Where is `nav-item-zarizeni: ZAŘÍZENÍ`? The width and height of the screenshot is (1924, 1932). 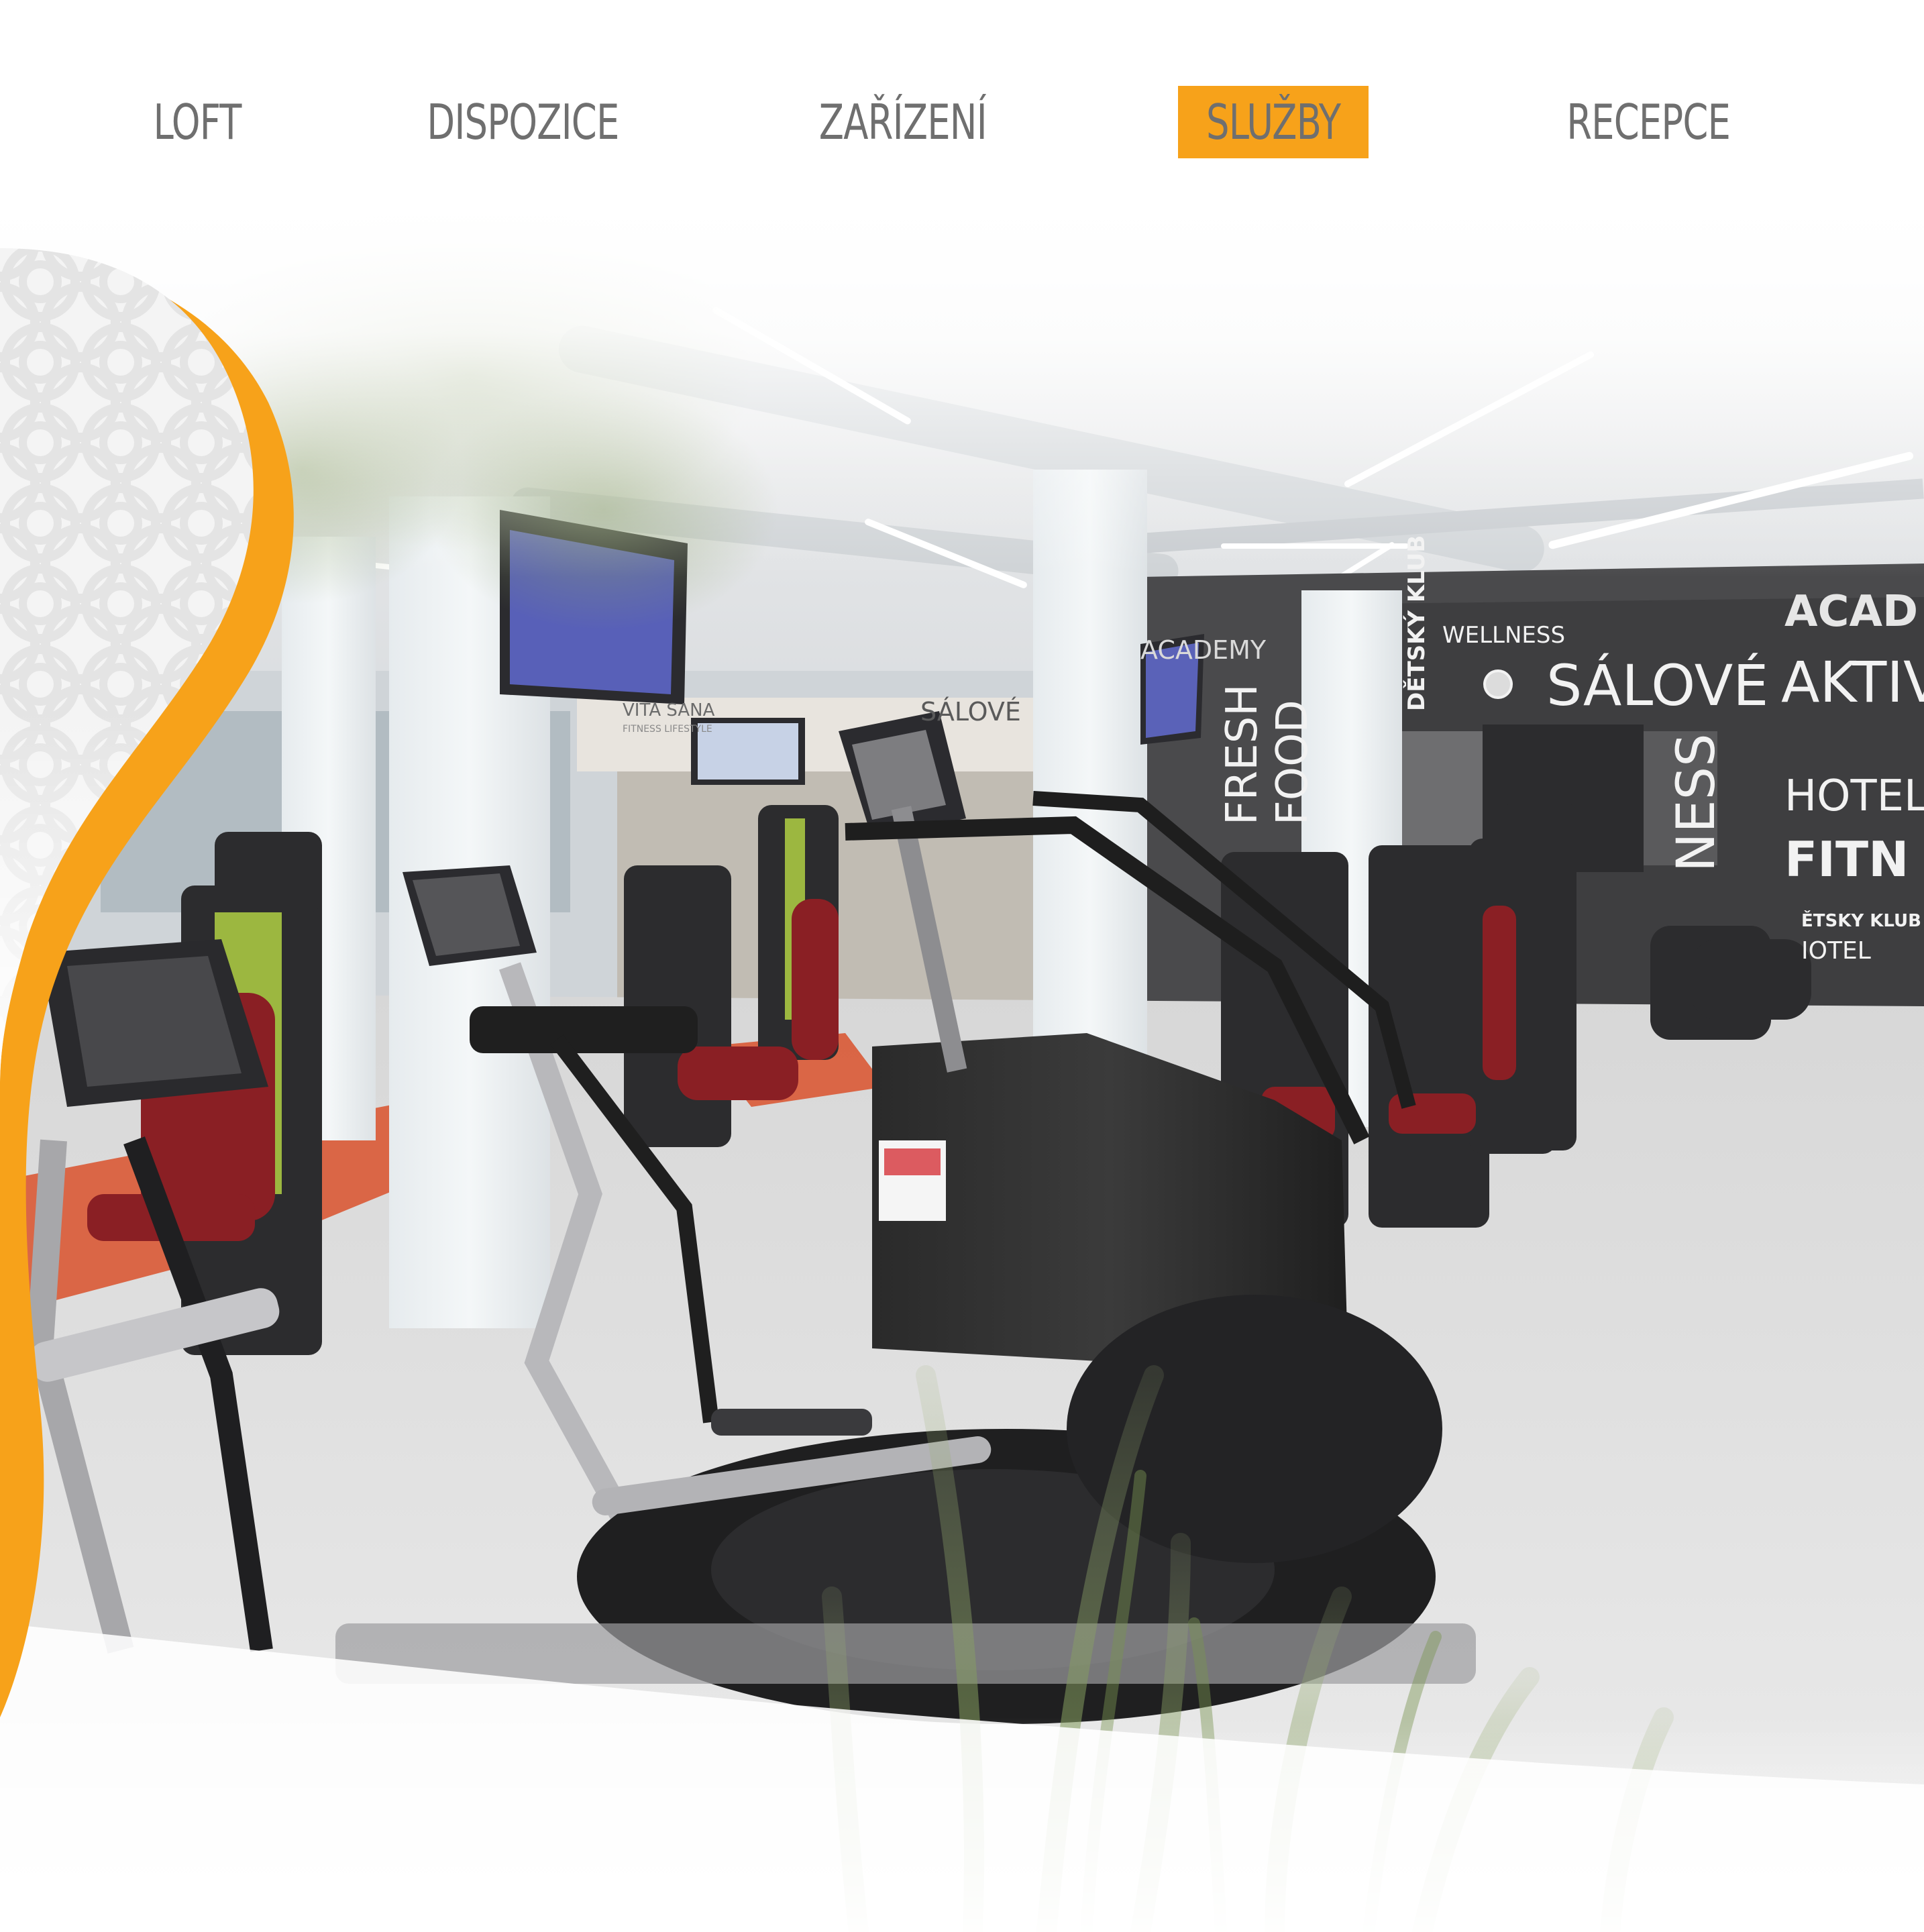
nav-item-zarizeni: ZAŘÍZENÍ is located at coordinates (903, 122).